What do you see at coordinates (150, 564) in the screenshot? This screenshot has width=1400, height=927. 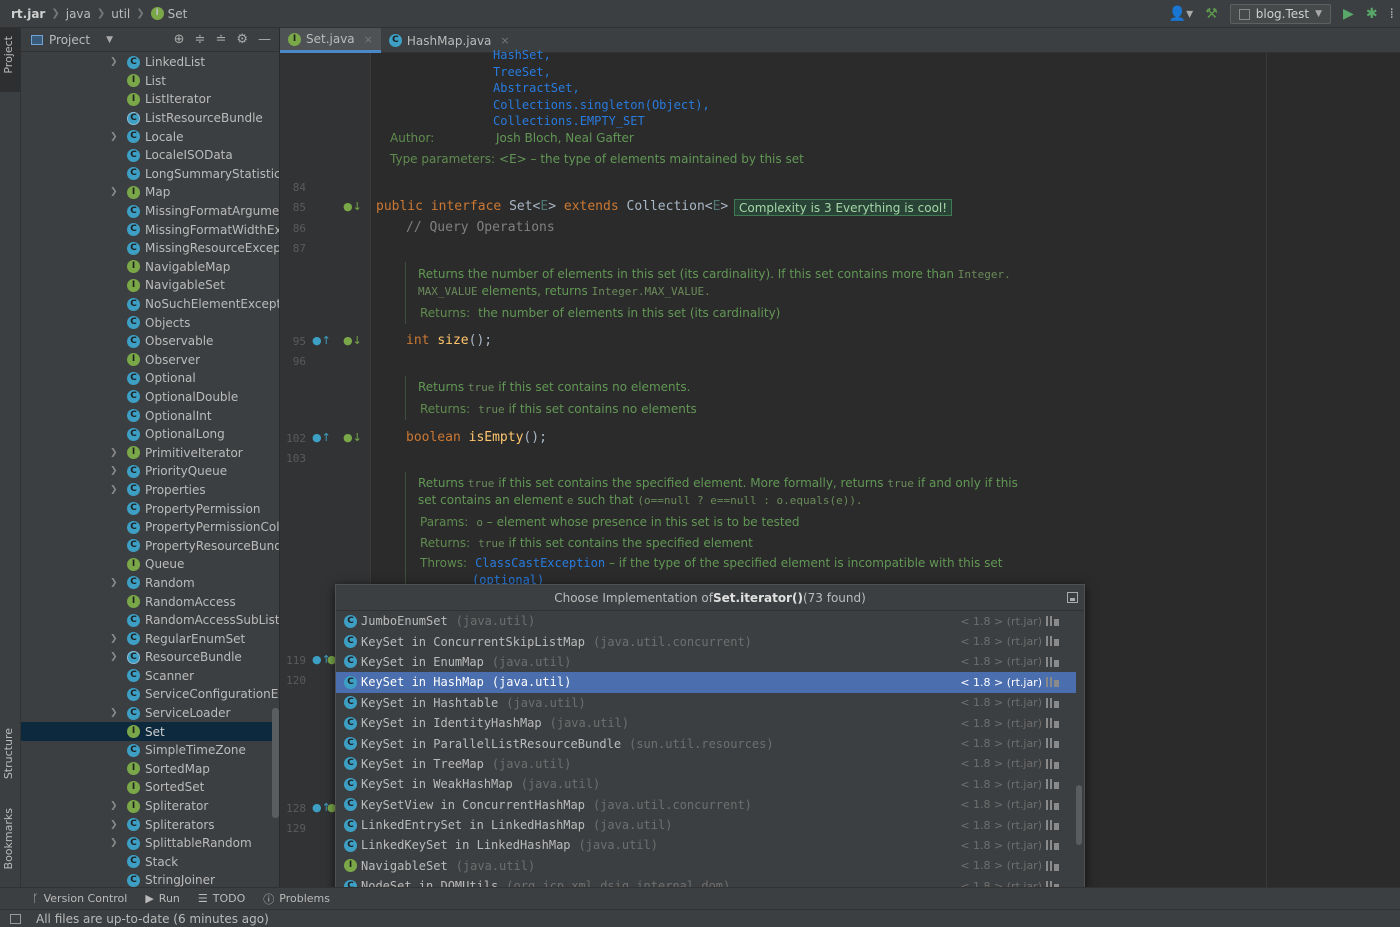 I see `tree-item: I Queue` at bounding box center [150, 564].